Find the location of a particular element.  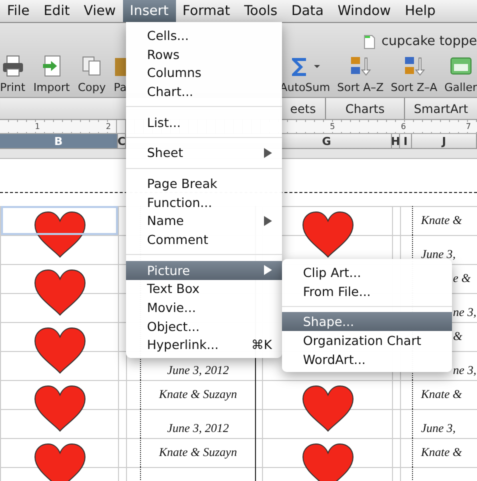

toolbar-button: Sort A–Z is located at coordinates (360, 74).